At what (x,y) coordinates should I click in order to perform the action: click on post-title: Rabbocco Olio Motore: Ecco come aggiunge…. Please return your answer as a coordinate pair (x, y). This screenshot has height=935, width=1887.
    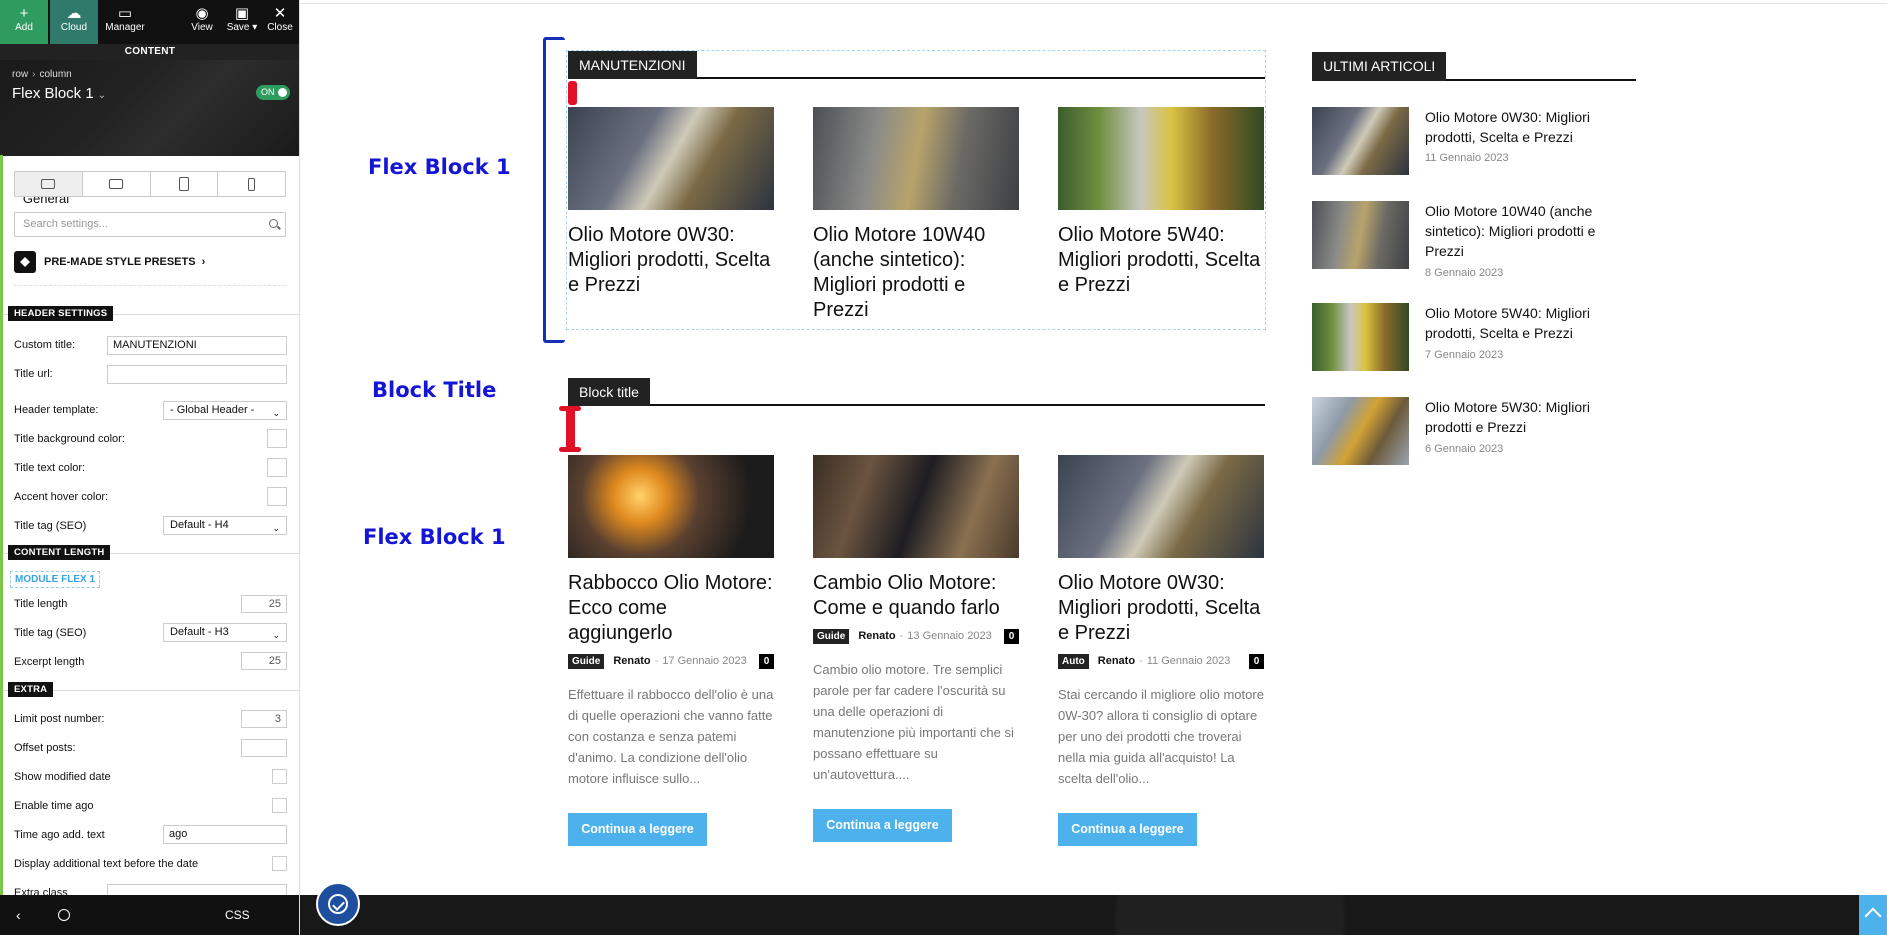
    Looking at the image, I should click on (671, 608).